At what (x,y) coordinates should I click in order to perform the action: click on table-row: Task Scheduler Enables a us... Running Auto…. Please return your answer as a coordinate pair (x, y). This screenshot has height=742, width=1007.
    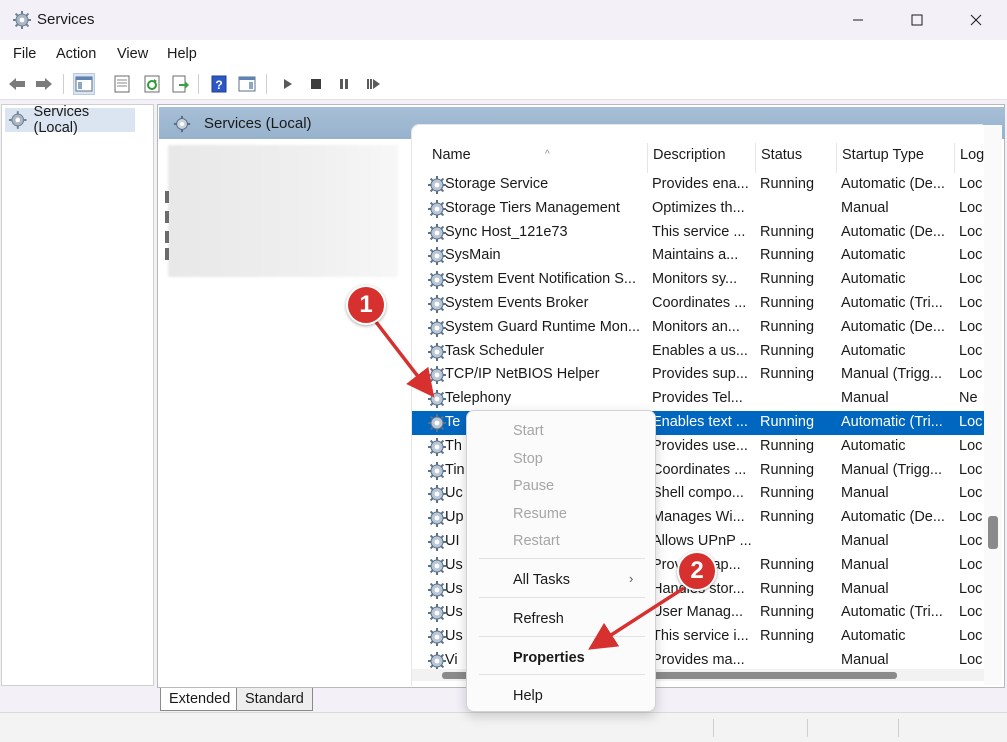
    Looking at the image, I should click on (698, 352).